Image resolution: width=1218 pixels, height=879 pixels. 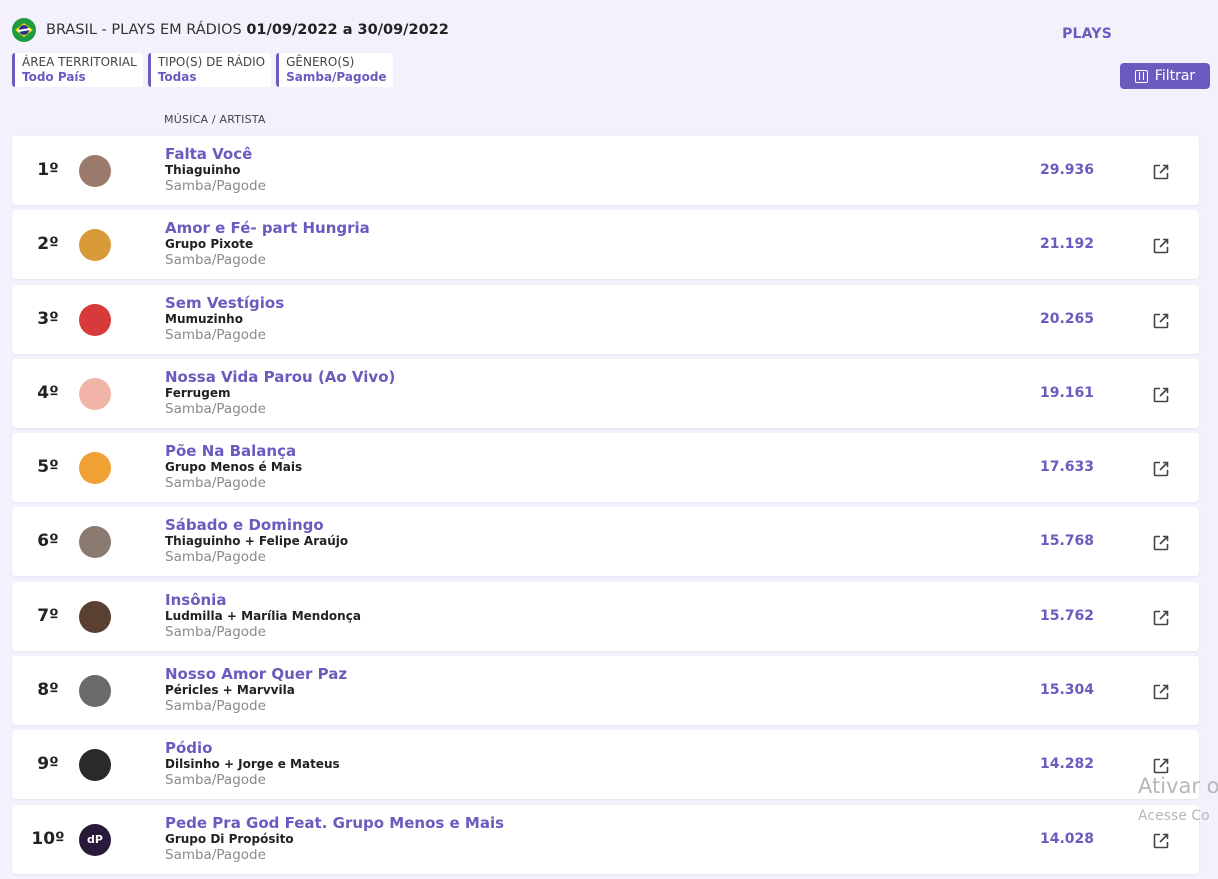 I want to click on filter-chip: ÁREA TERRITORIAL Todo País, so click(x=77, y=70).